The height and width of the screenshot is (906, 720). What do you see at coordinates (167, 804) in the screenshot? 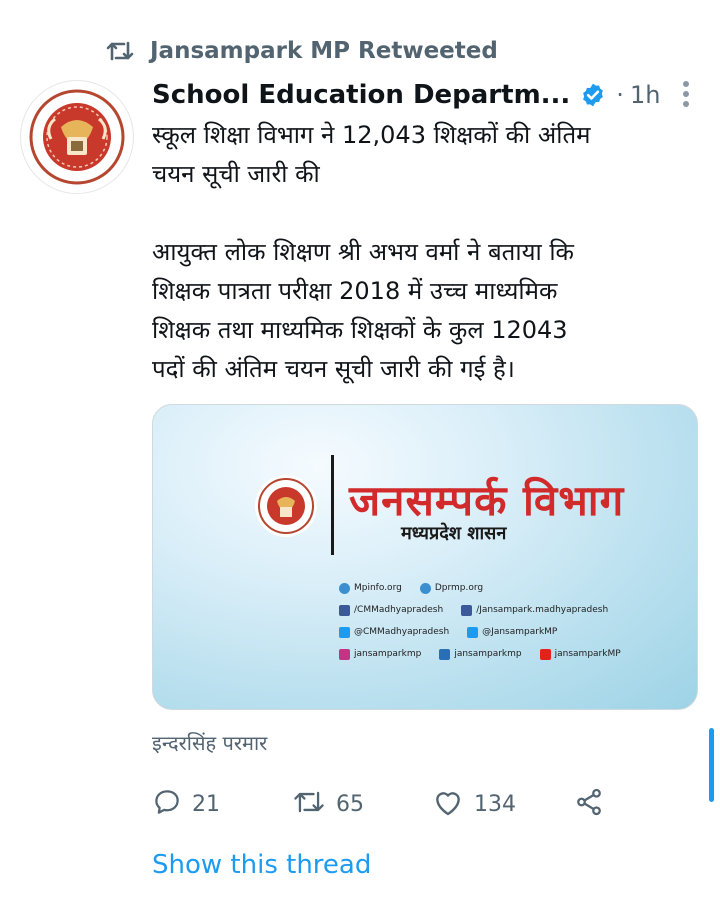
I see `reply-icon` at bounding box center [167, 804].